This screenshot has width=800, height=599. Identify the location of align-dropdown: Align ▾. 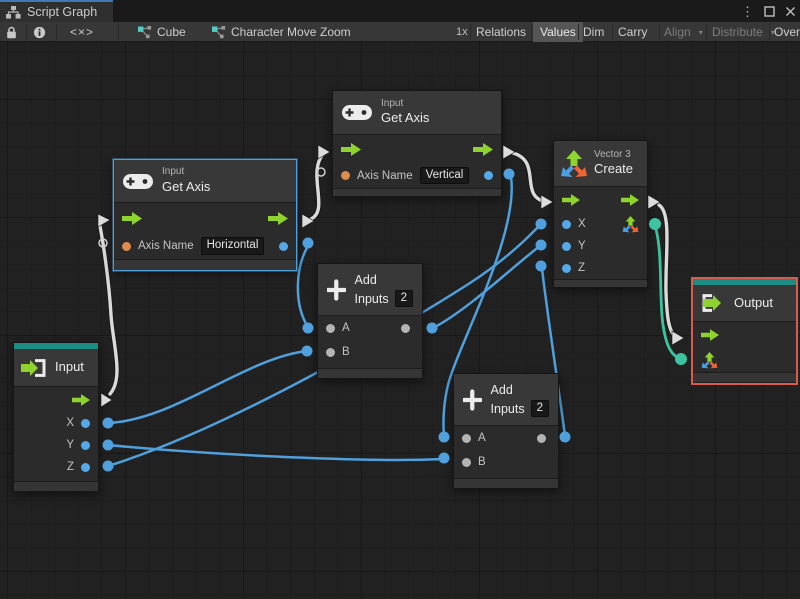
(683, 32).